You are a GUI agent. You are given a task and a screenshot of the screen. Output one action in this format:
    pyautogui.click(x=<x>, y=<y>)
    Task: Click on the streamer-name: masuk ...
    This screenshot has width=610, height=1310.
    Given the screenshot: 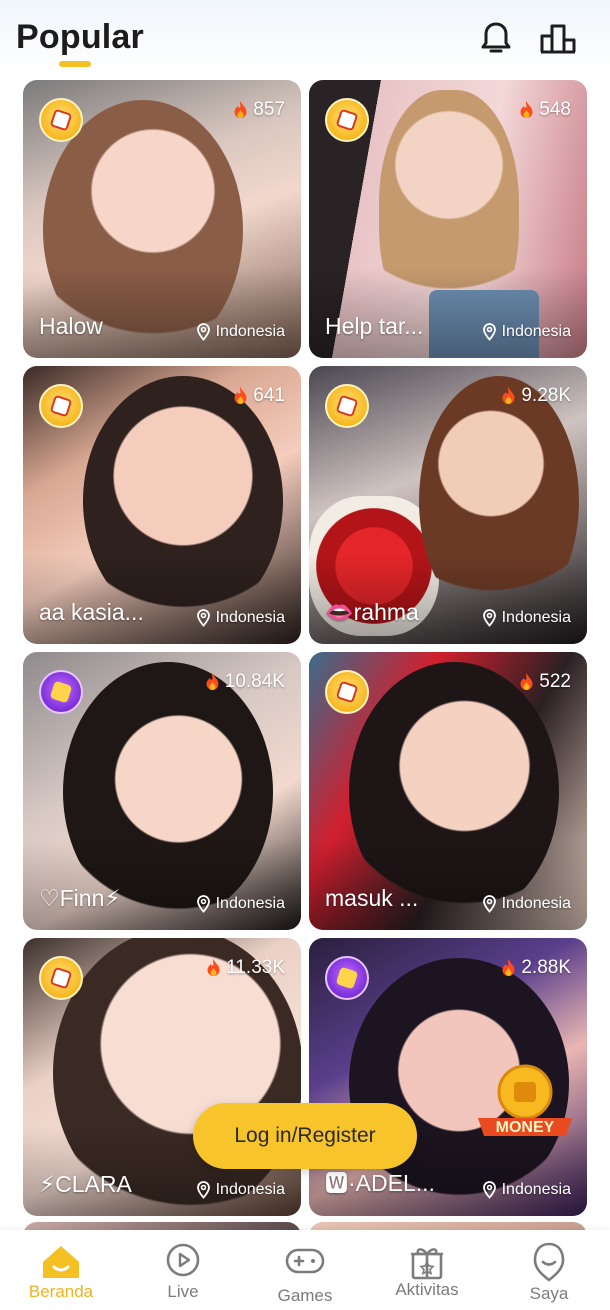 What is the action you would take?
    pyautogui.click(x=372, y=898)
    